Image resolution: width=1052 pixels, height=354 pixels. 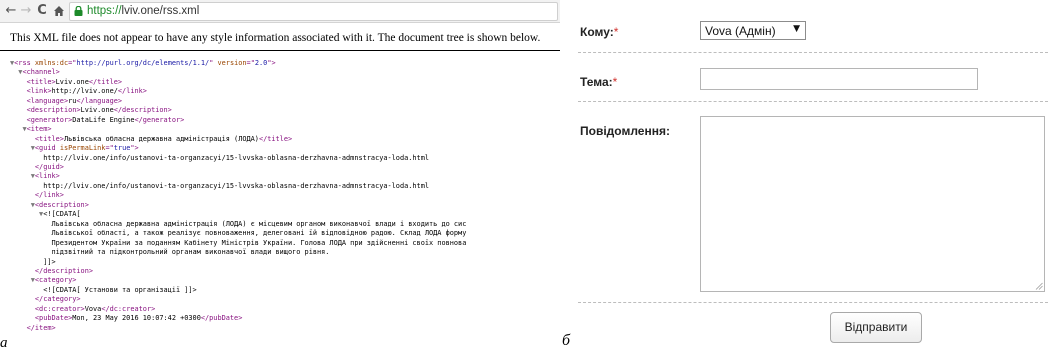 What do you see at coordinates (238, 280) in the screenshot?
I see `xml-line: ▼<category>` at bounding box center [238, 280].